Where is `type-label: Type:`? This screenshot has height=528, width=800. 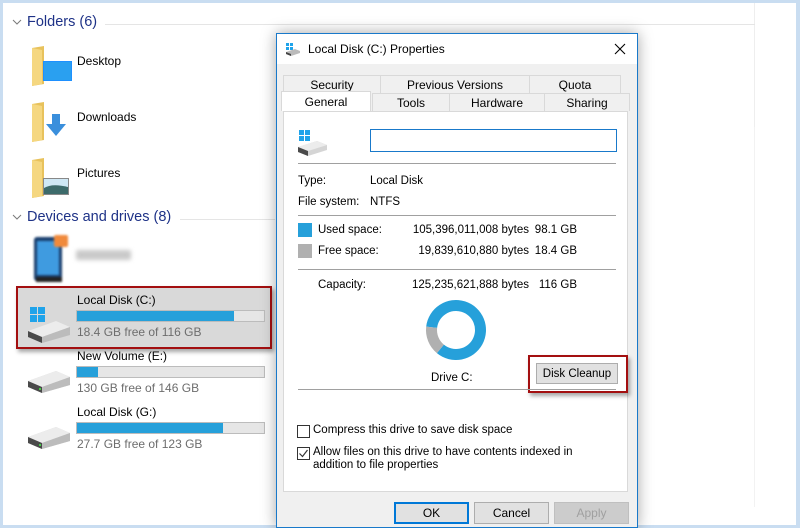
type-label: Type: is located at coordinates (312, 181).